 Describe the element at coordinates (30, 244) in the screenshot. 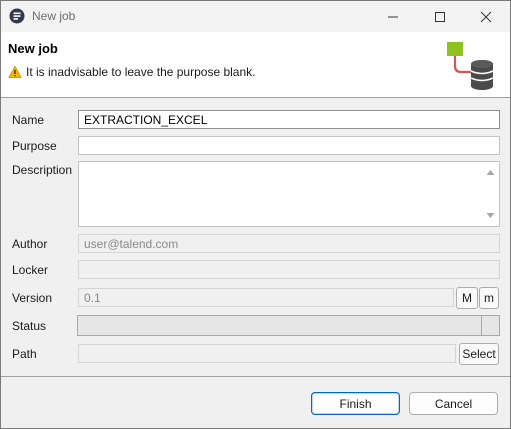

I see `author-label: Author` at that location.